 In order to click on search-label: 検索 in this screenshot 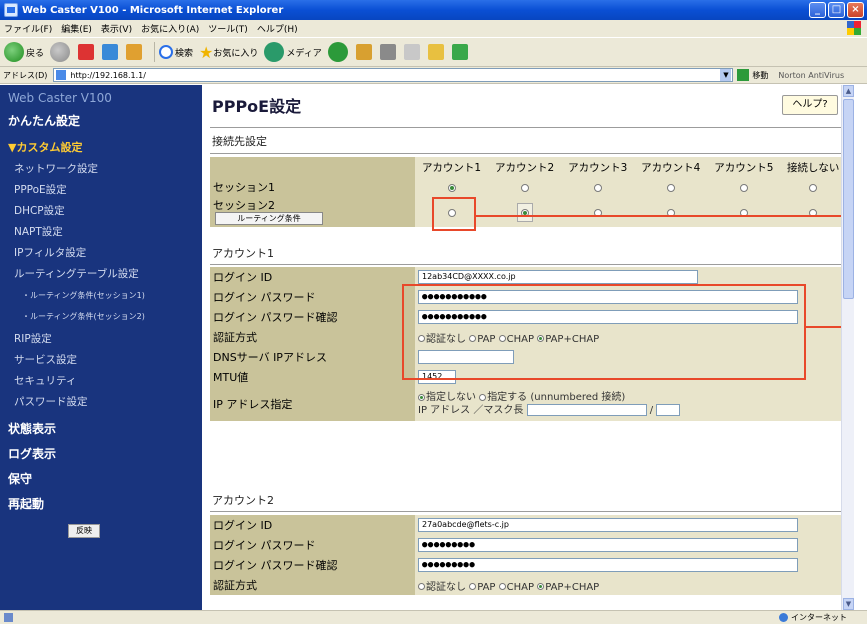, I will do `click(184, 53)`.